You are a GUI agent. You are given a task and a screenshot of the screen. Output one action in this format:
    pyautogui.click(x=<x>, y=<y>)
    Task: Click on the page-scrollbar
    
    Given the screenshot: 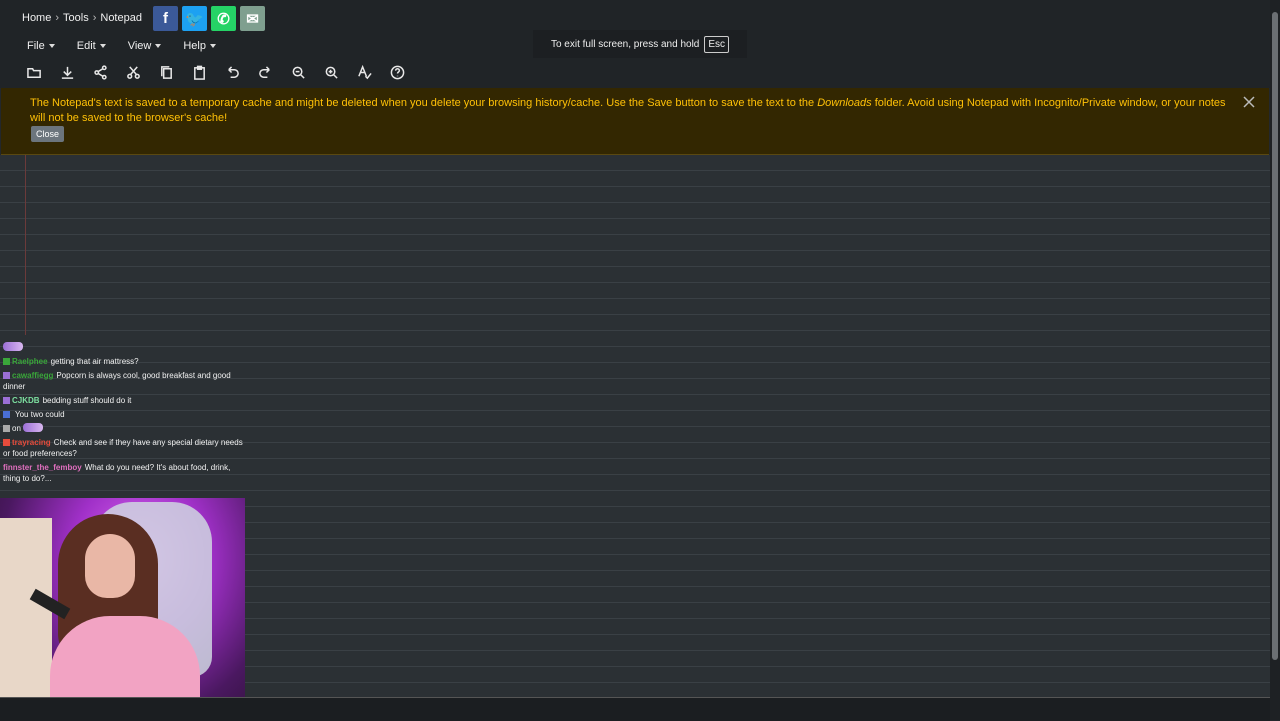 What is the action you would take?
    pyautogui.click(x=1275, y=360)
    